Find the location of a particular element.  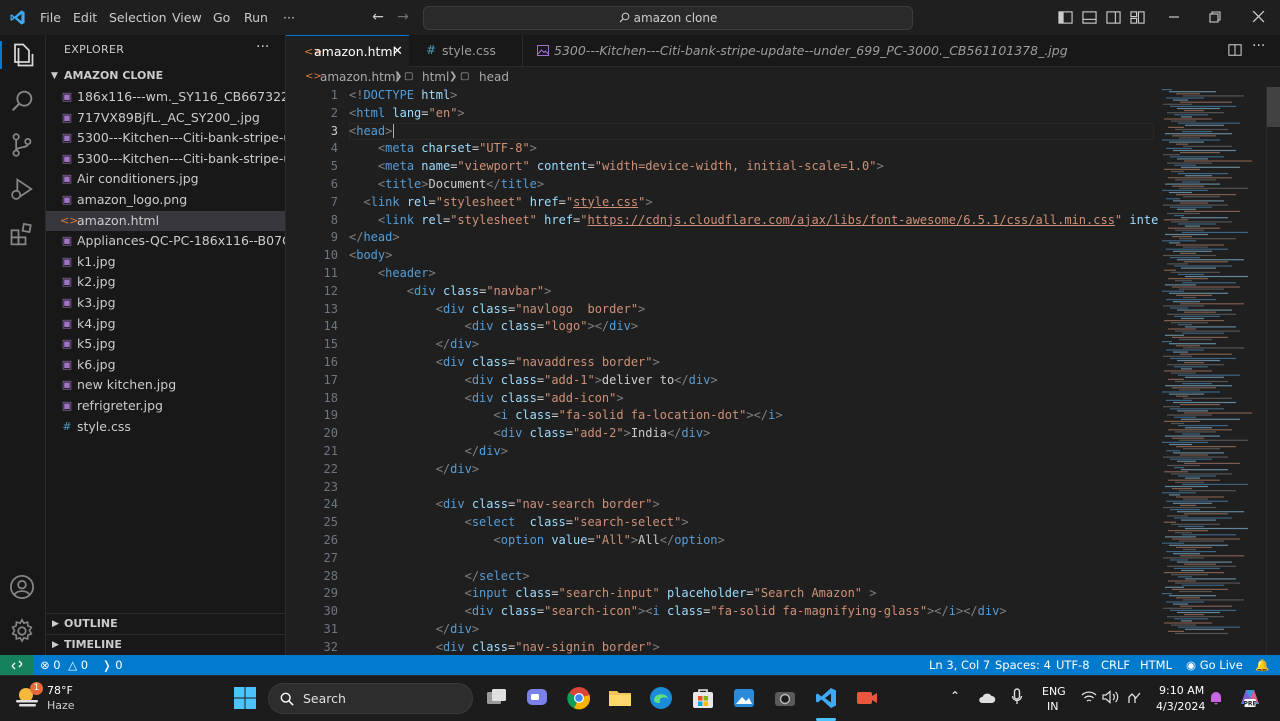

code-line: <body> is located at coordinates (370, 255).